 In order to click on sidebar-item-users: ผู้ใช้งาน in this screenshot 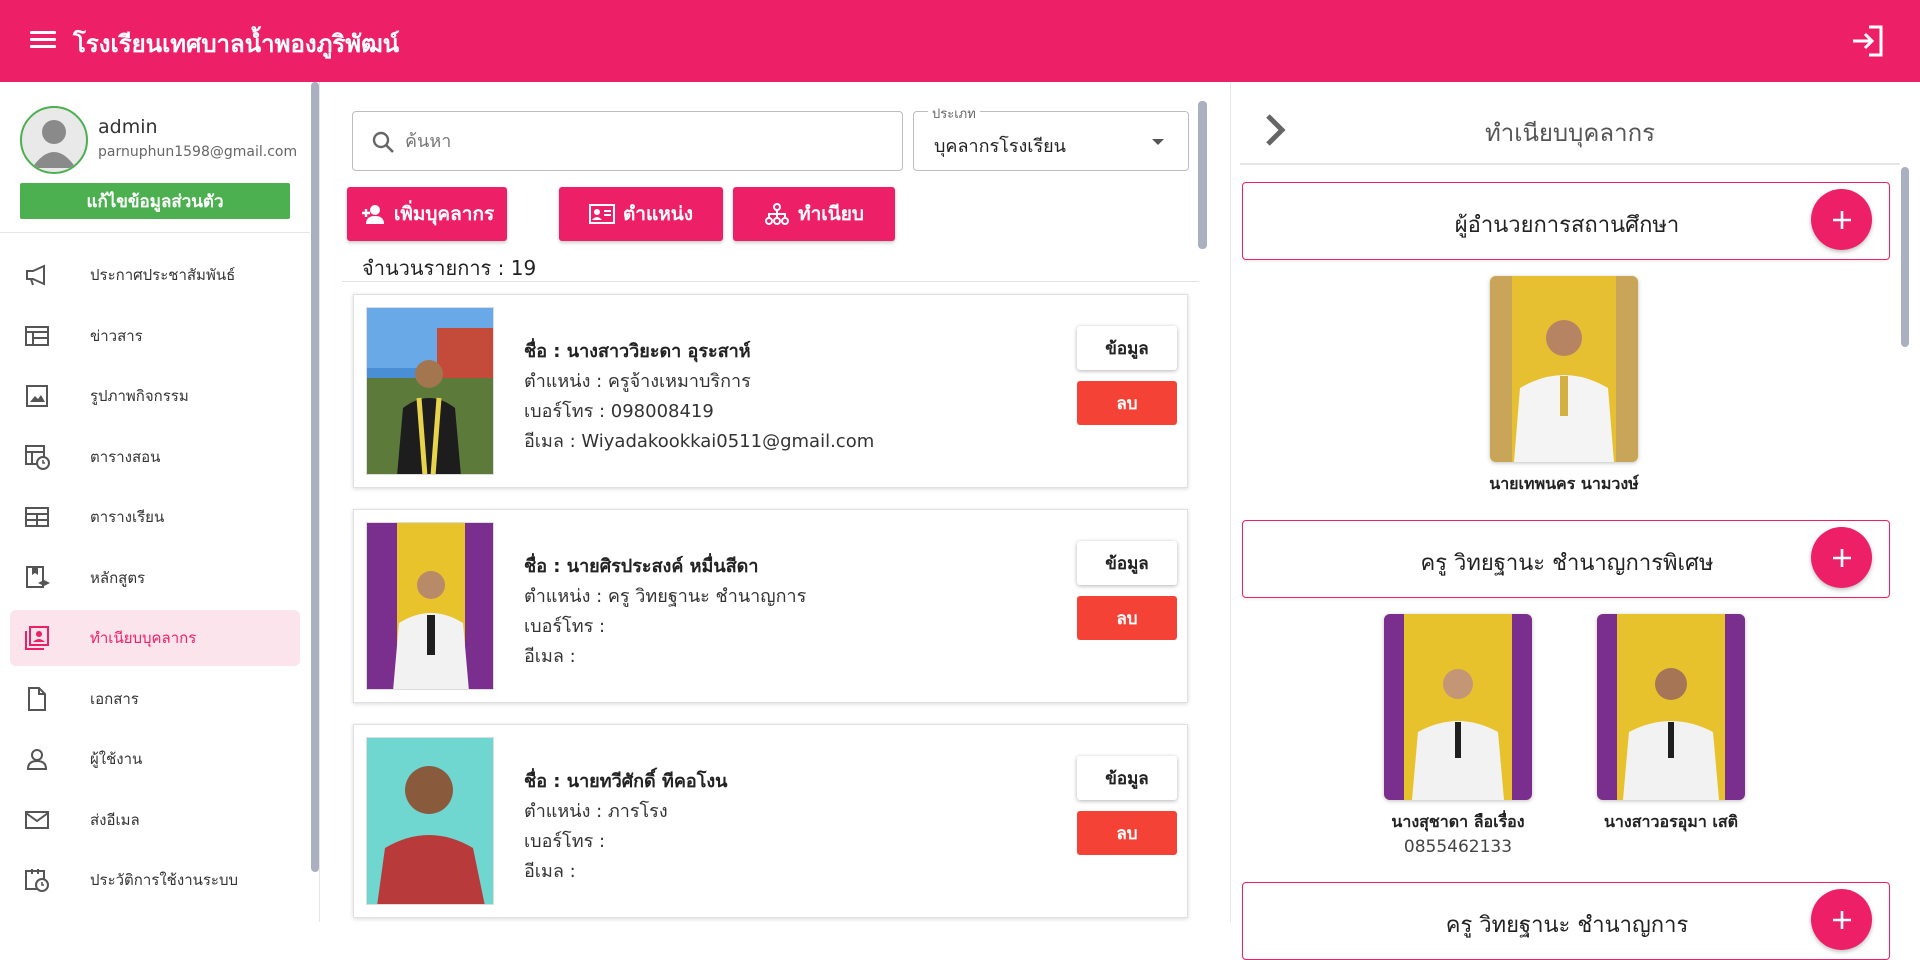, I will do `click(155, 759)`.